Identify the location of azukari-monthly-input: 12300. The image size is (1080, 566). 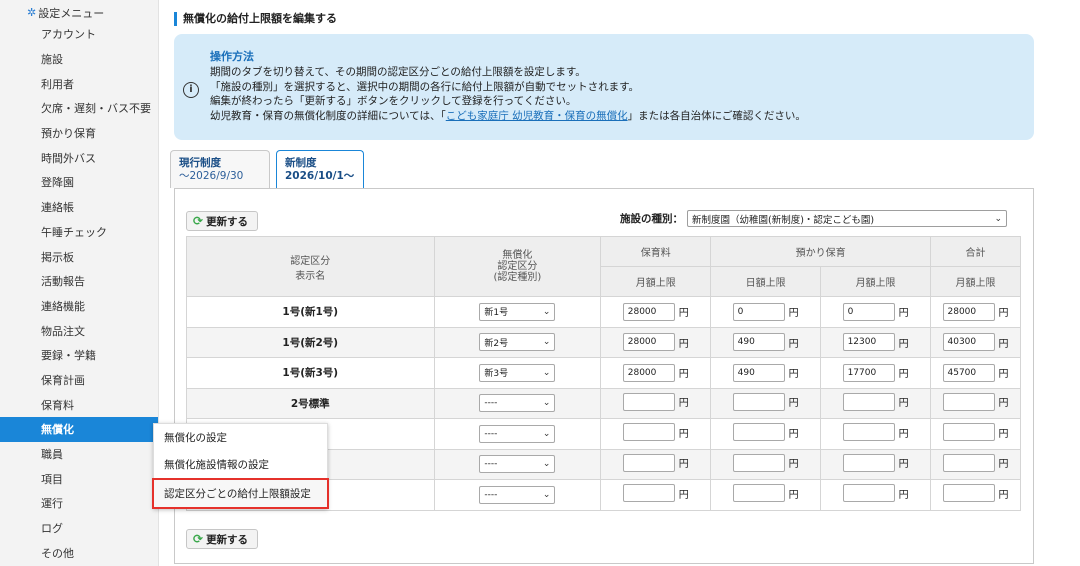
(868, 342).